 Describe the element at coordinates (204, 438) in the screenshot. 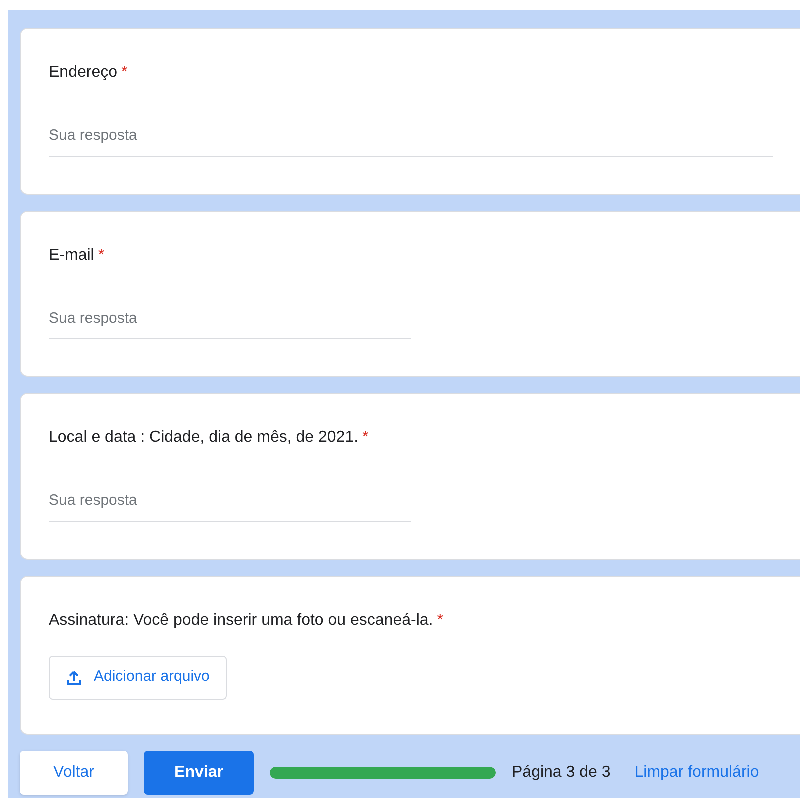

I see `question-title: Local e data : Cidade, dia de mês, de 2021.` at that location.